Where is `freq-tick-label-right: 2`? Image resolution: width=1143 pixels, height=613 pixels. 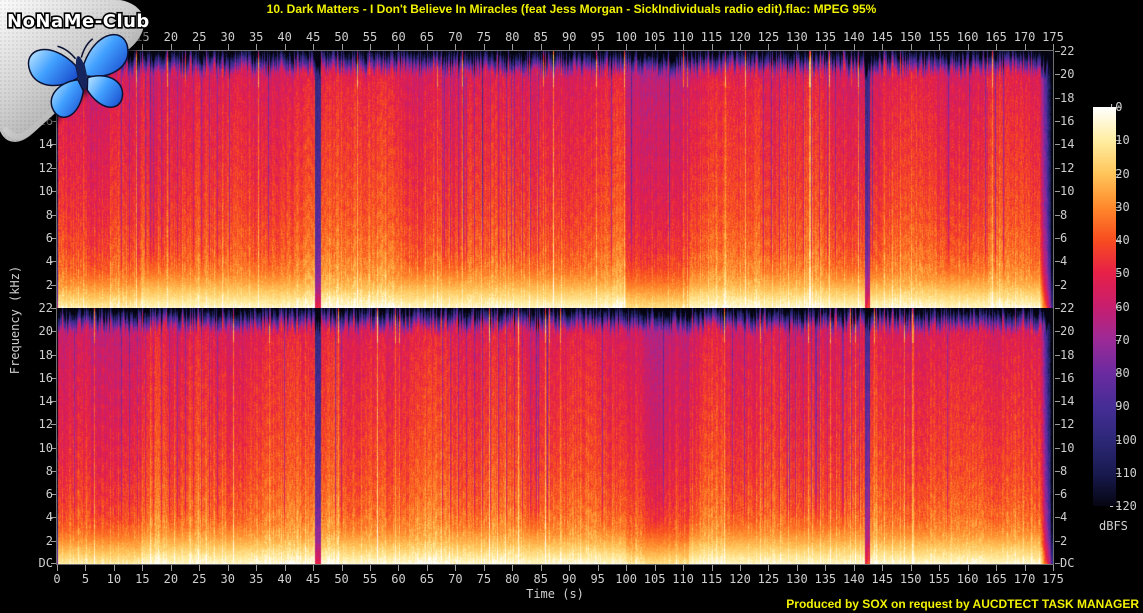 freq-tick-label-right: 2 is located at coordinates (1064, 541).